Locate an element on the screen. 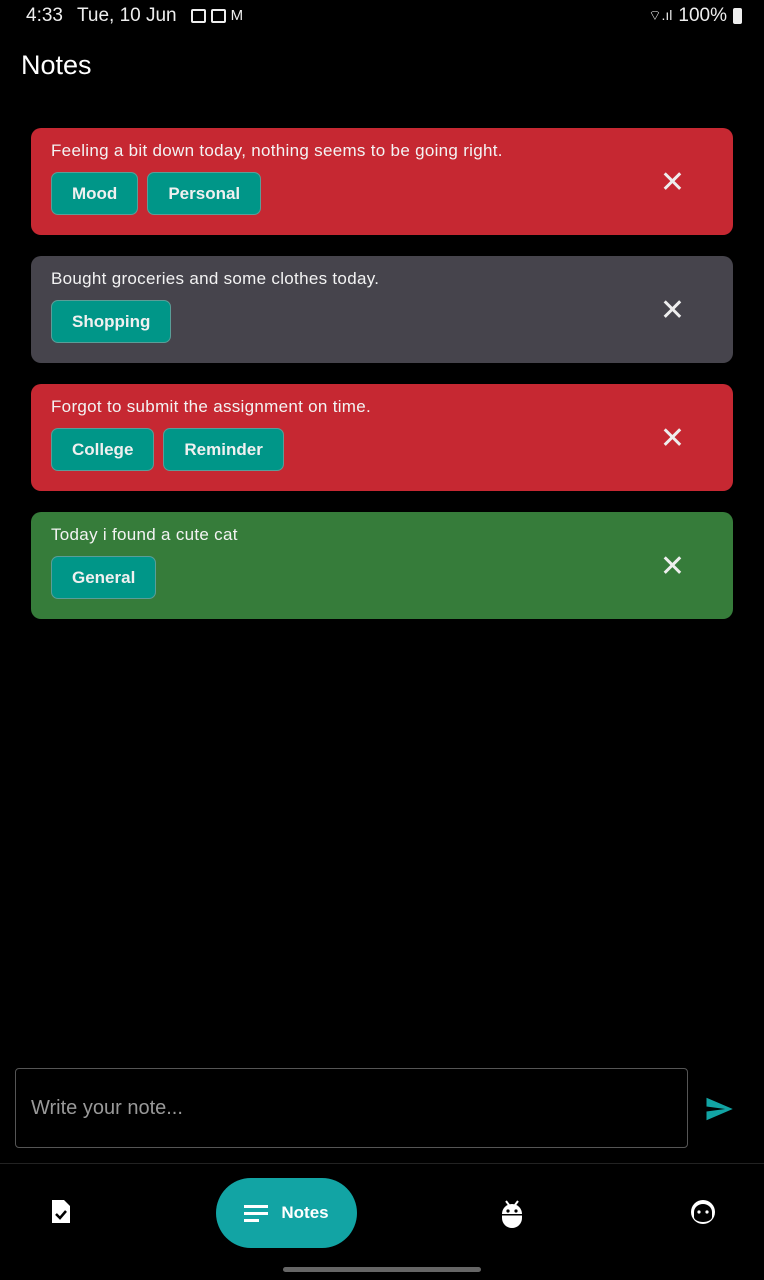 Image resolution: width=764 pixels, height=1280 pixels. note-card: Today i found a cute cat General ✕ is located at coordinates (382, 565).